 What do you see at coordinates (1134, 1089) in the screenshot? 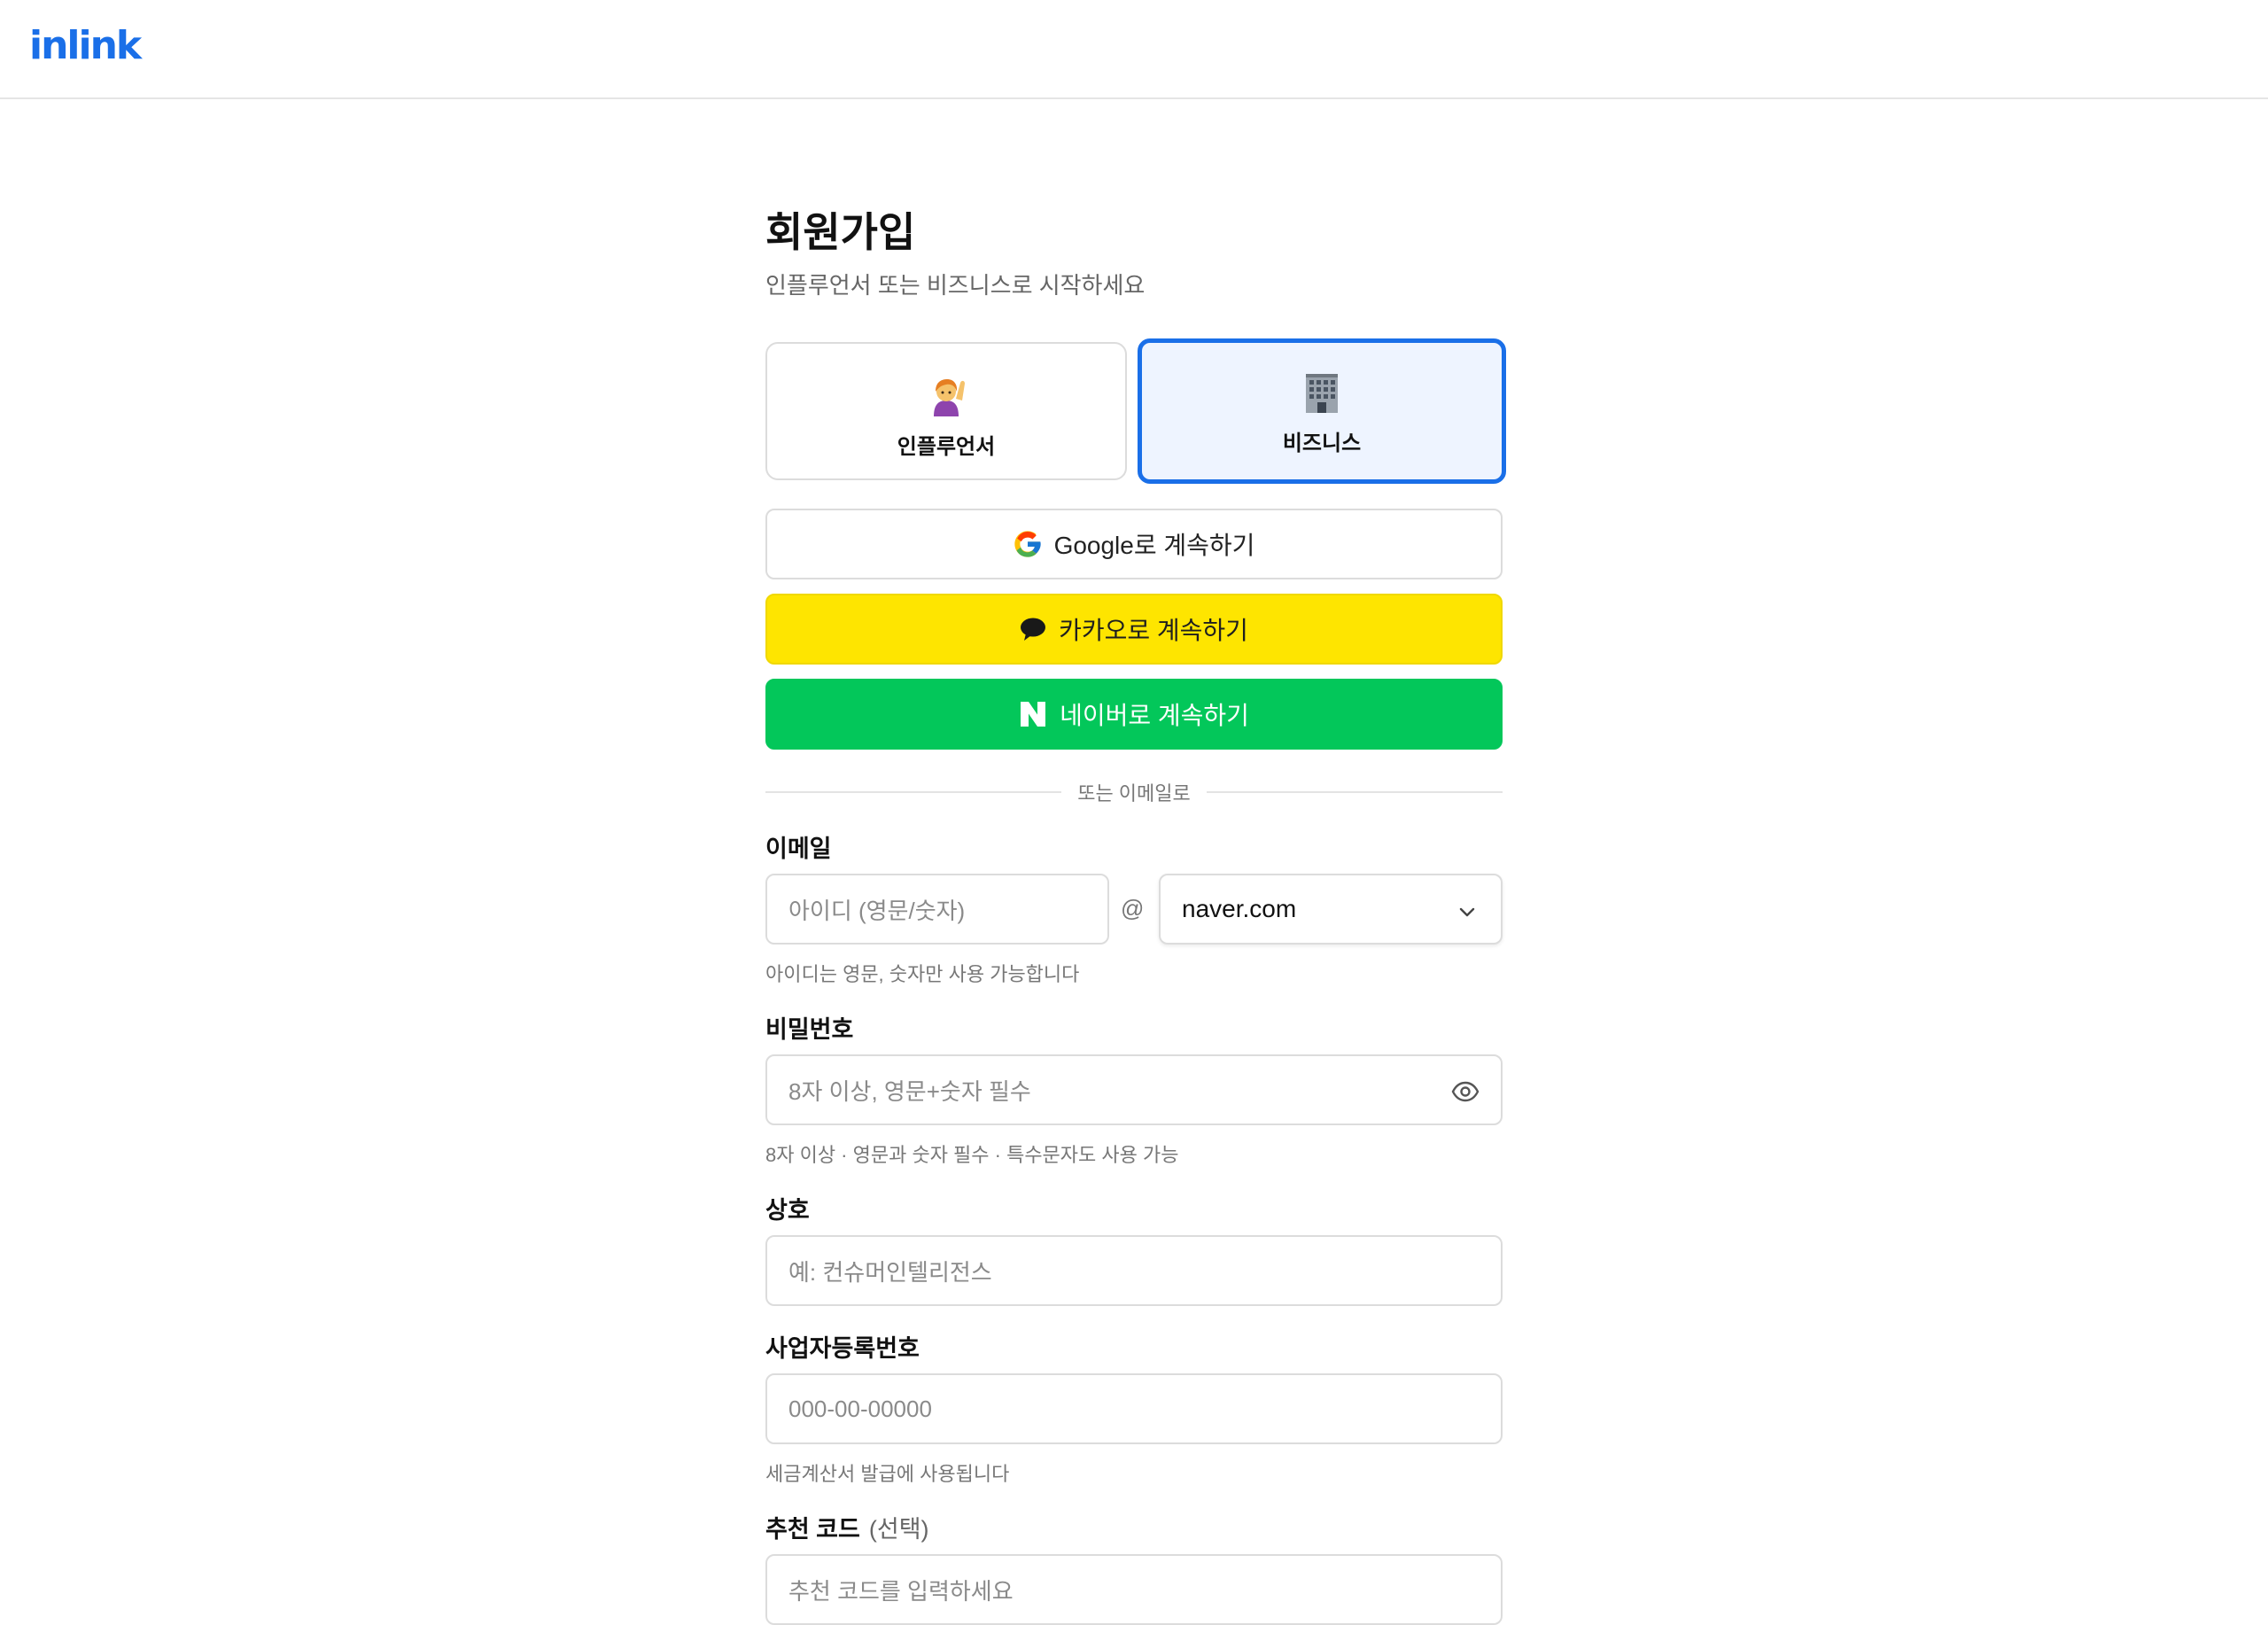
I see `password-input: 8자 이상, 영문+숫자 필수` at bounding box center [1134, 1089].